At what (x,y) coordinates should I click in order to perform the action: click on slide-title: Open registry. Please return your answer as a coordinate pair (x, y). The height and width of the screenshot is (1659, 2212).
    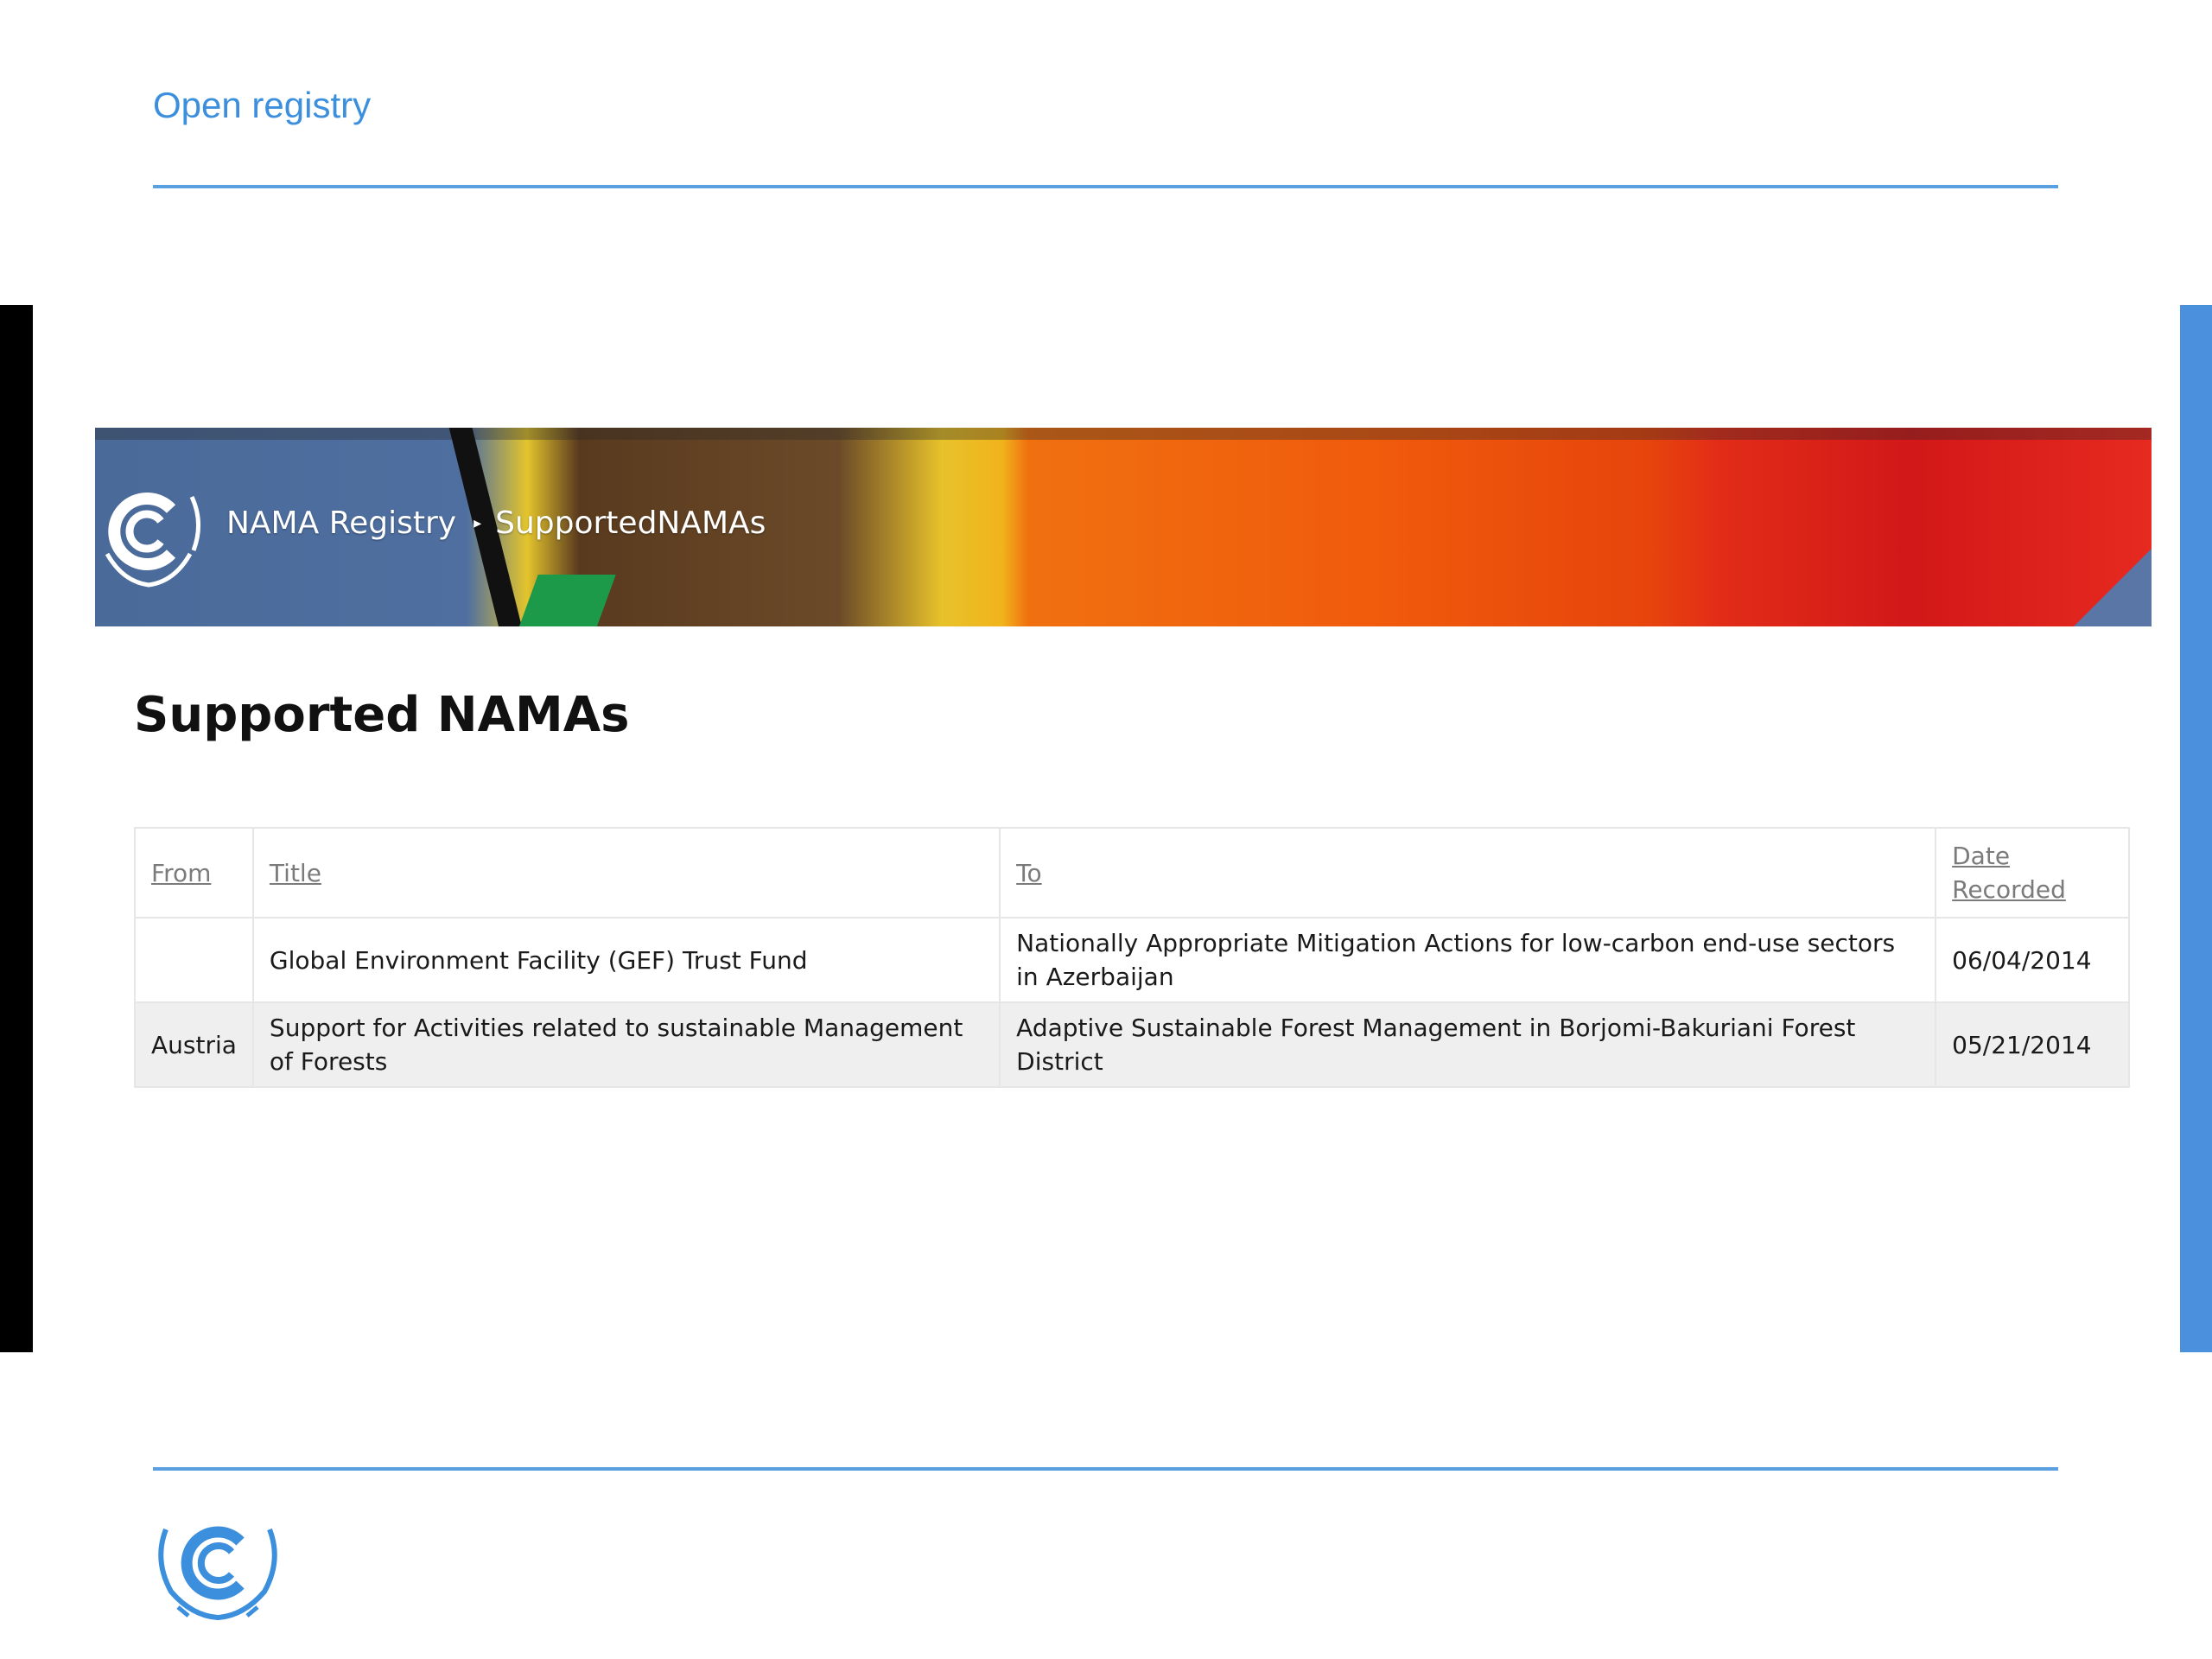
    Looking at the image, I should click on (262, 105).